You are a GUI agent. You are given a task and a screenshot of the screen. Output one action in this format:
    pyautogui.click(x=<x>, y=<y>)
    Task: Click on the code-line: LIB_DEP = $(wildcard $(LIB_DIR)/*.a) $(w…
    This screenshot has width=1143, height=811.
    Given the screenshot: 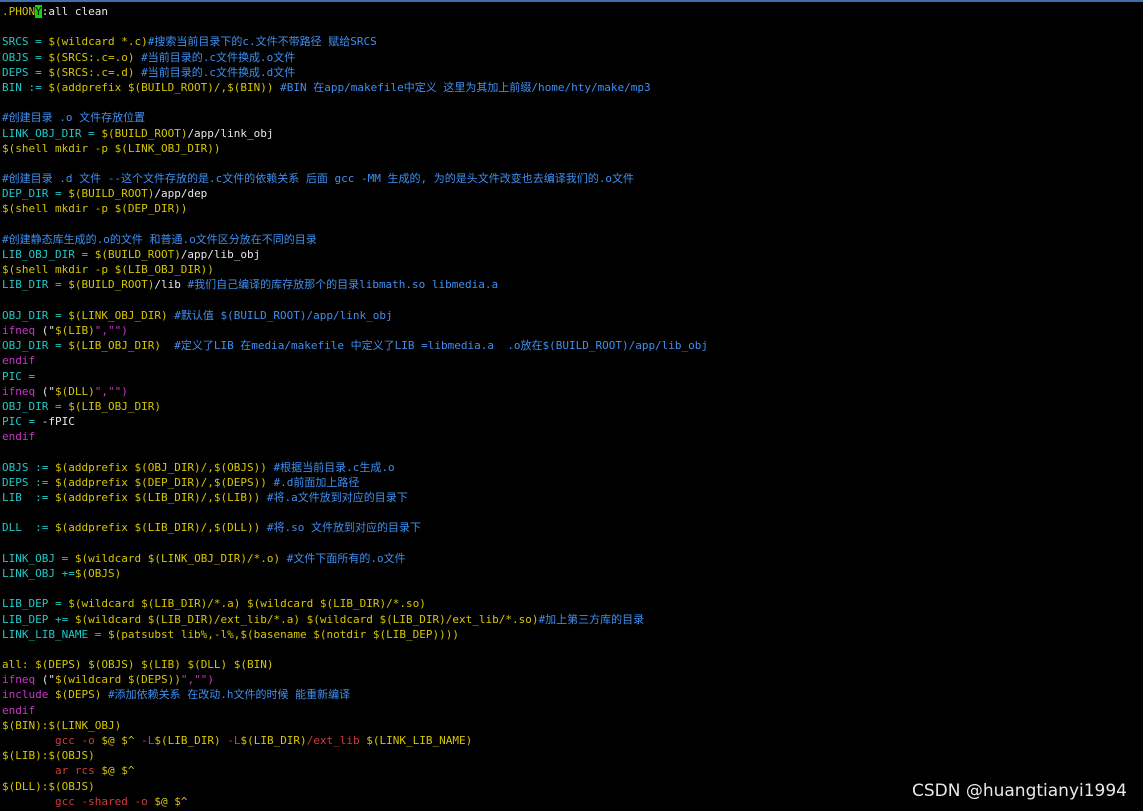 What is the action you would take?
    pyautogui.click(x=571, y=603)
    